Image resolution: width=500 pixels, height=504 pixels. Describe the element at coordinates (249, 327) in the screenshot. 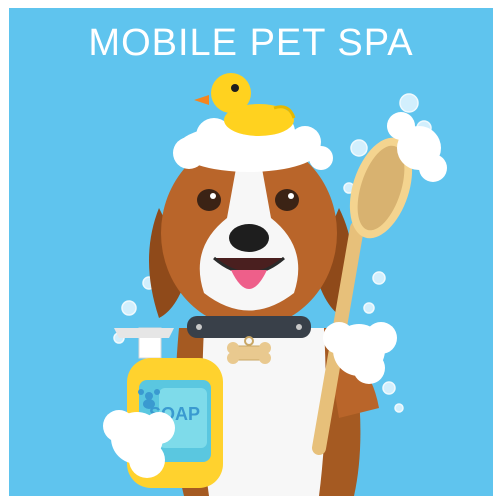

I see `collar` at that location.